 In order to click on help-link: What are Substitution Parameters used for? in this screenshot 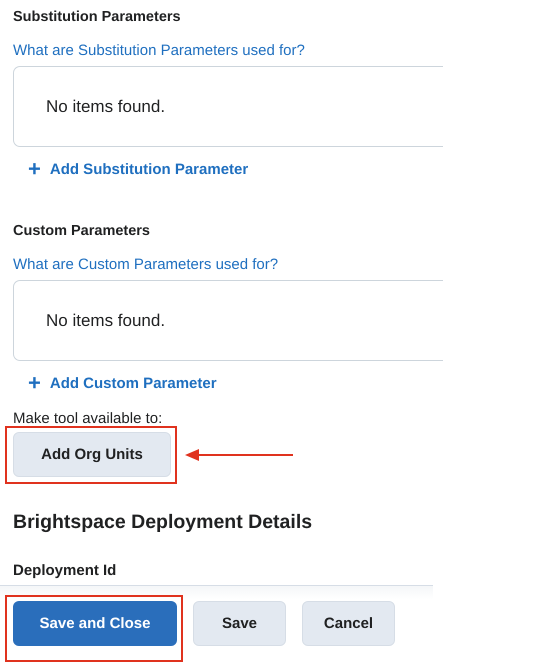, I will do `click(159, 51)`.